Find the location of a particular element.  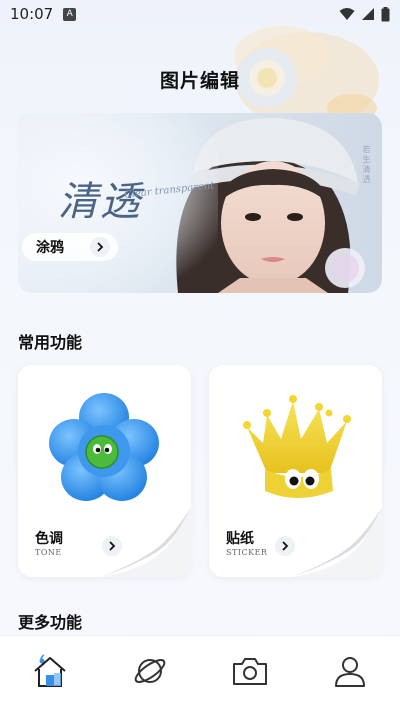

nav-home is located at coordinates (50, 671).